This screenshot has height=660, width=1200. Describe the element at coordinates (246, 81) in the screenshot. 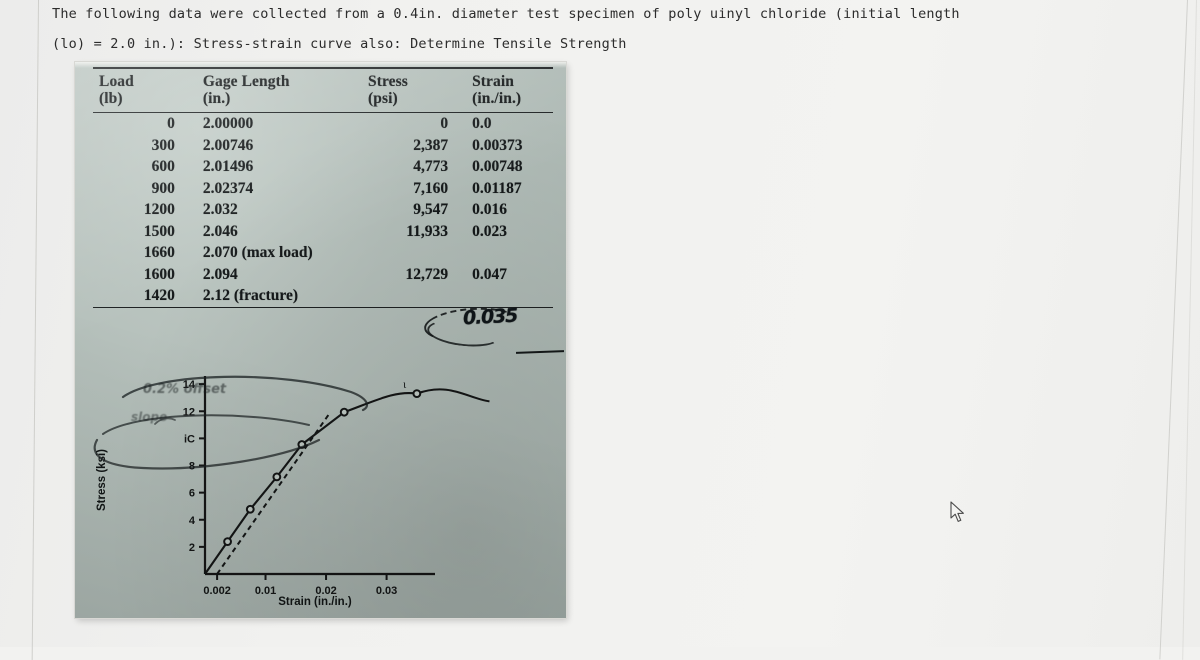

I see `table-header-gage-title: Gage Length` at that location.